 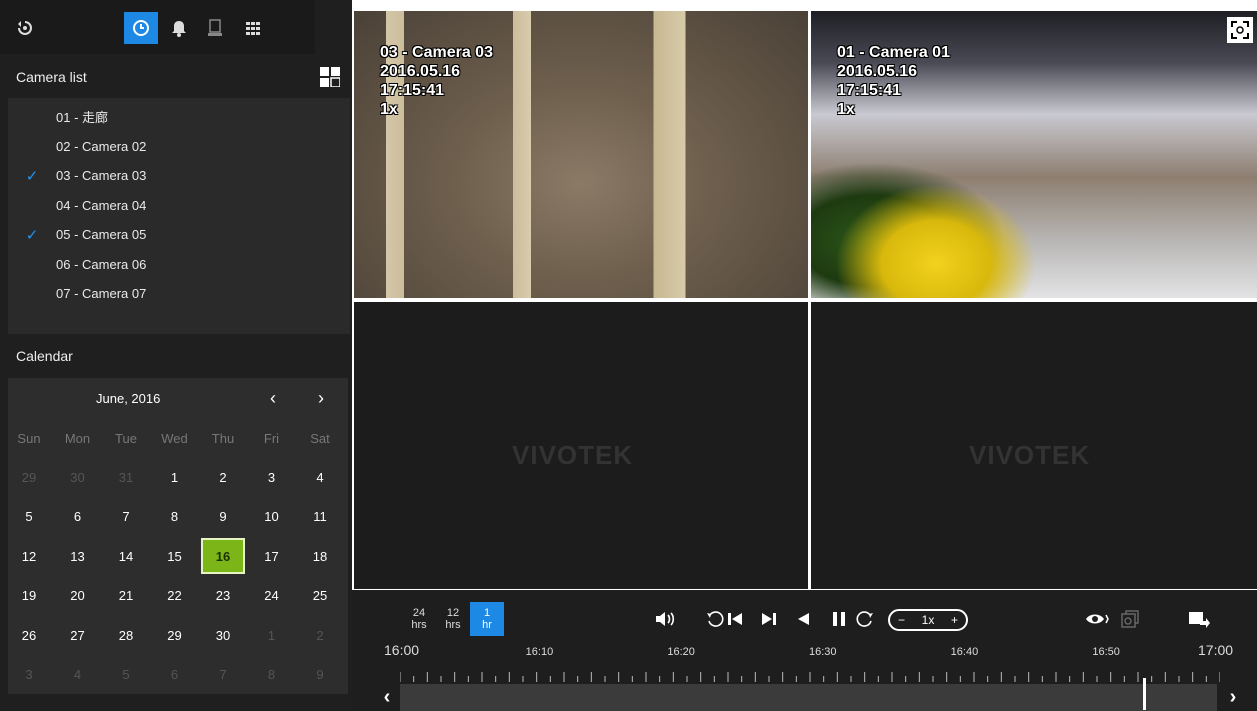 I want to click on range-1hr-button: 1 hr, so click(x=487, y=619).